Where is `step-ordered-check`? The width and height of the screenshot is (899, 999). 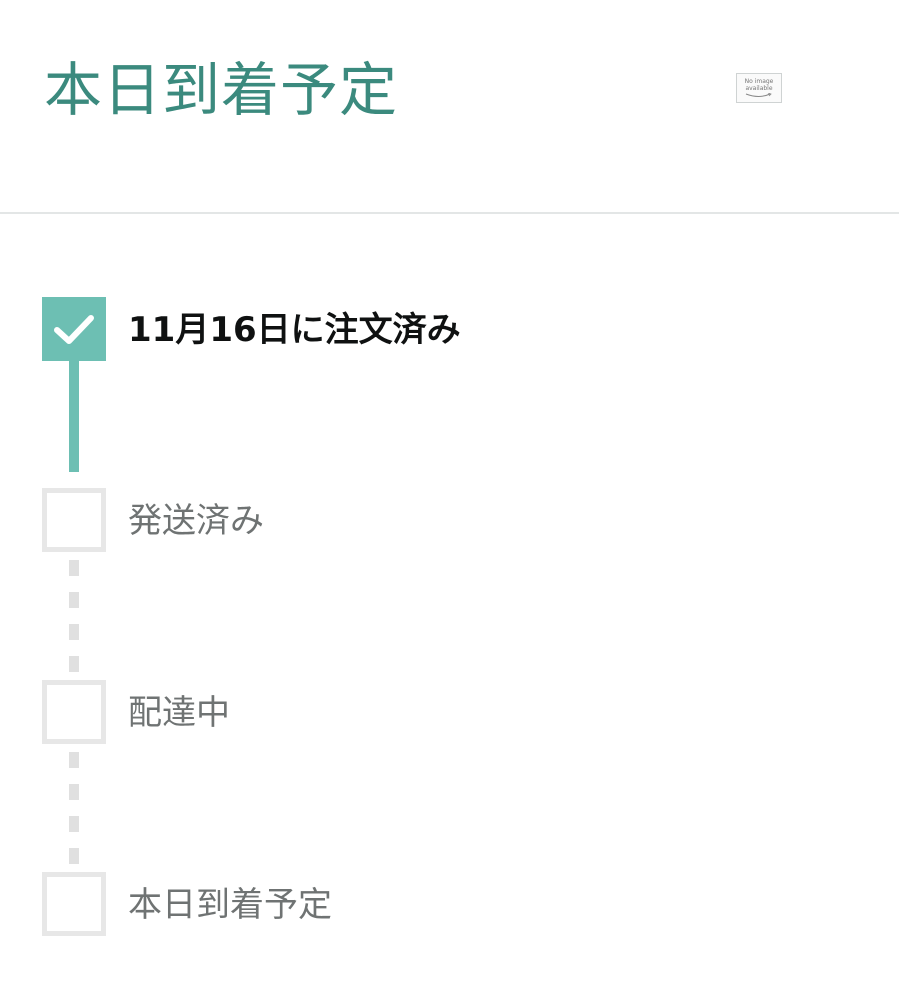 step-ordered-check is located at coordinates (74, 329).